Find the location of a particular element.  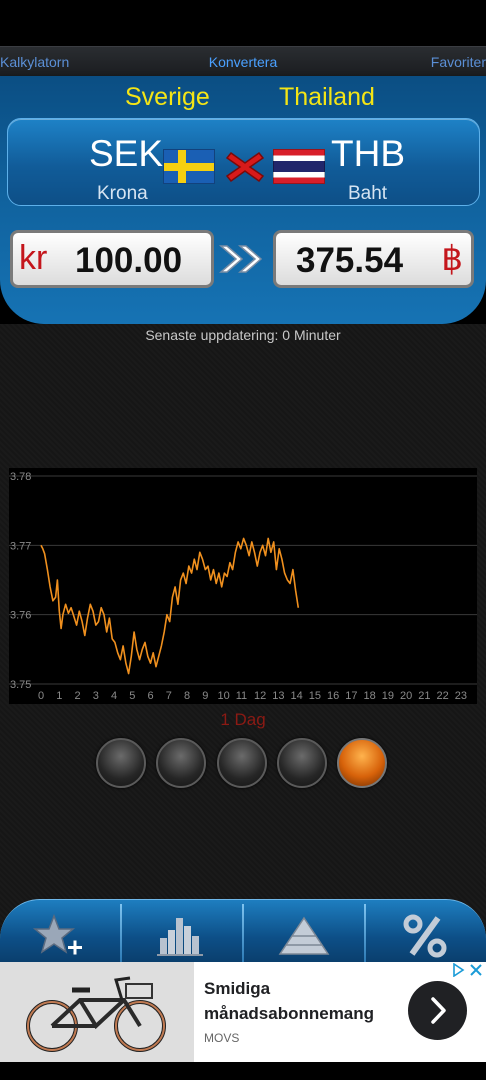

add-favorite-button is located at coordinates (60, 932).